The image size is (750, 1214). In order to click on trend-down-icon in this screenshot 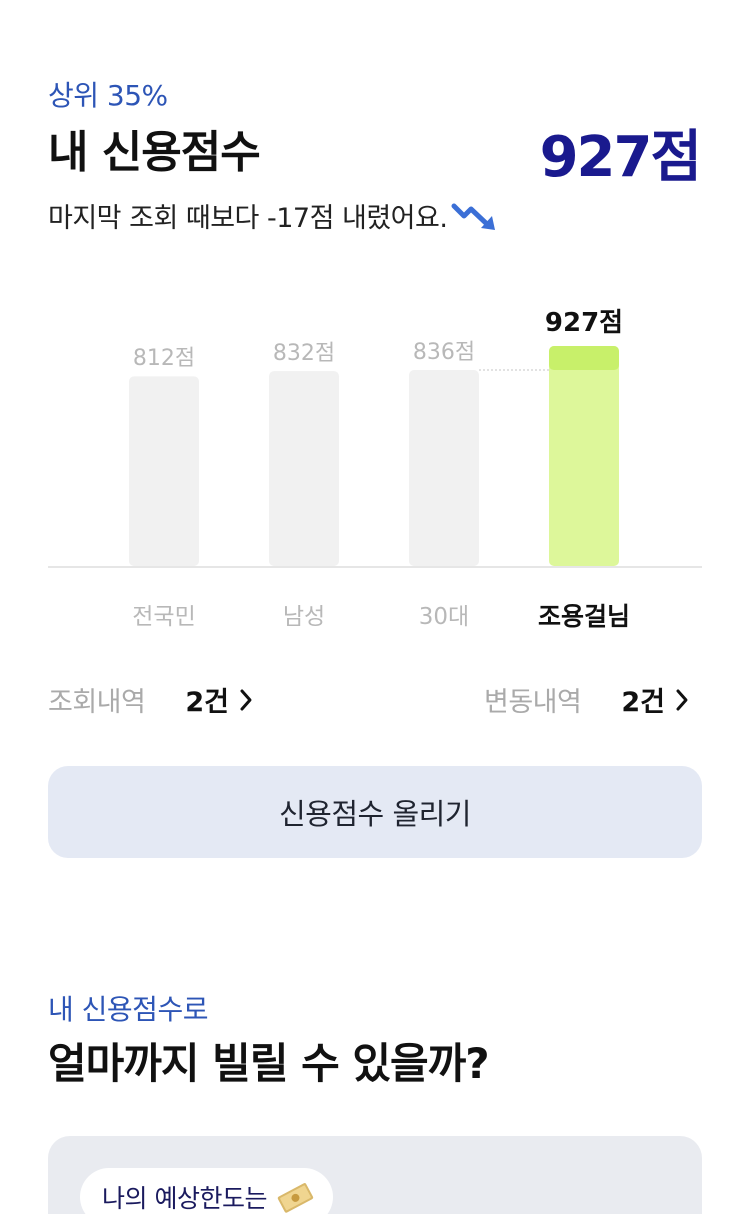, I will do `click(473, 216)`.